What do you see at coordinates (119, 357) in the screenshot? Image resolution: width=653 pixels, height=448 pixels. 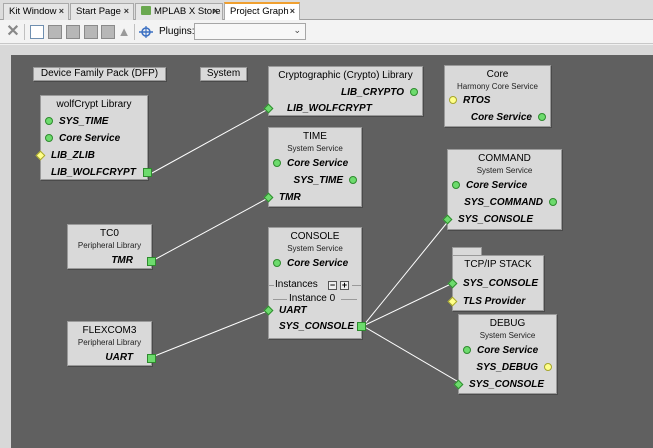 I see `capability-uart: UART` at bounding box center [119, 357].